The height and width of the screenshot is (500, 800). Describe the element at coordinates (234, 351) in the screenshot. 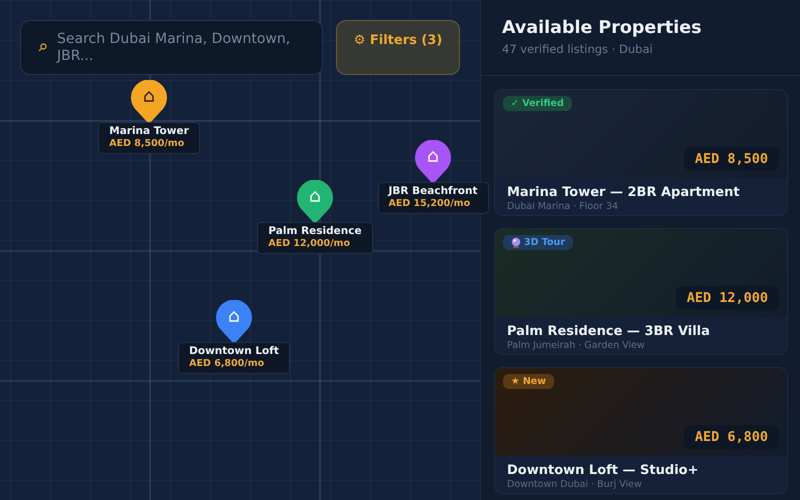

I see `property-name: Downtown Loft` at that location.